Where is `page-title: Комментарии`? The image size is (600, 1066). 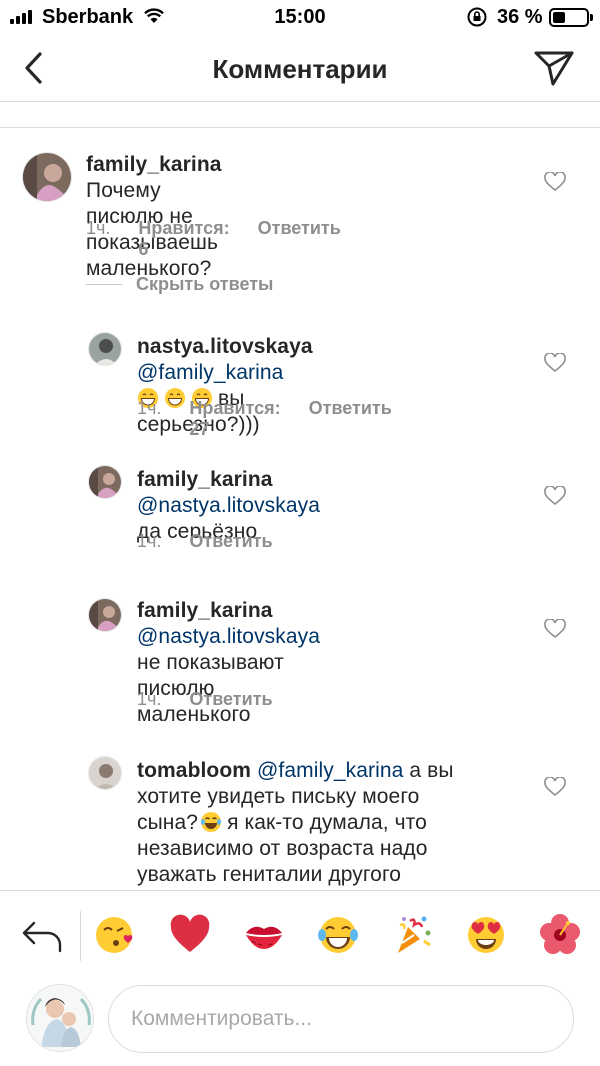
page-title: Комментарии is located at coordinates (300, 69).